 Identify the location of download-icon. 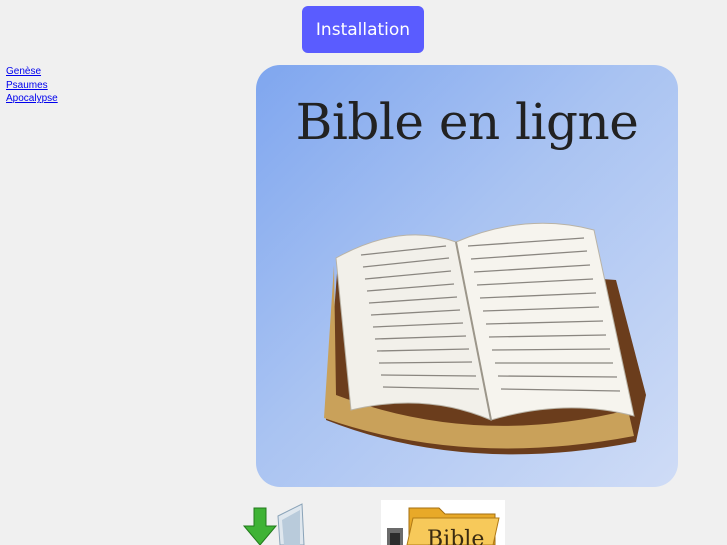
(269, 523).